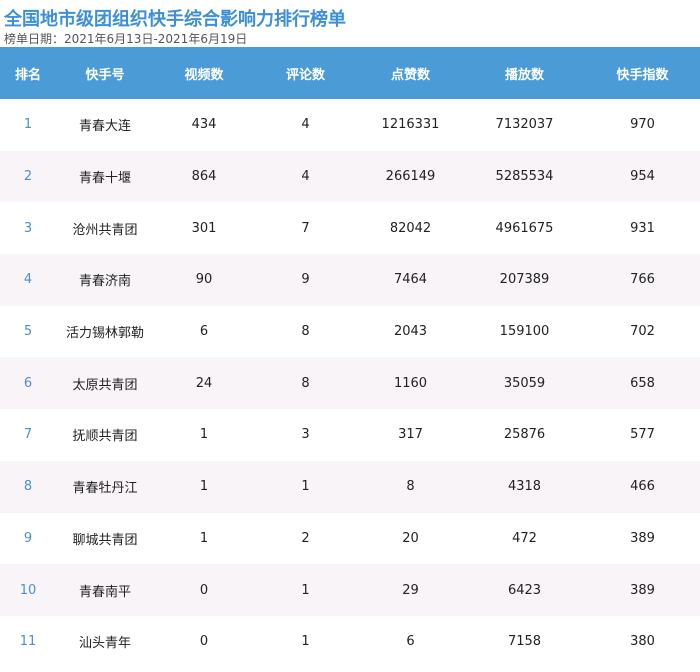 This screenshot has height=672, width=700. What do you see at coordinates (28, 590) in the screenshot?
I see `rank-cell: 10` at bounding box center [28, 590].